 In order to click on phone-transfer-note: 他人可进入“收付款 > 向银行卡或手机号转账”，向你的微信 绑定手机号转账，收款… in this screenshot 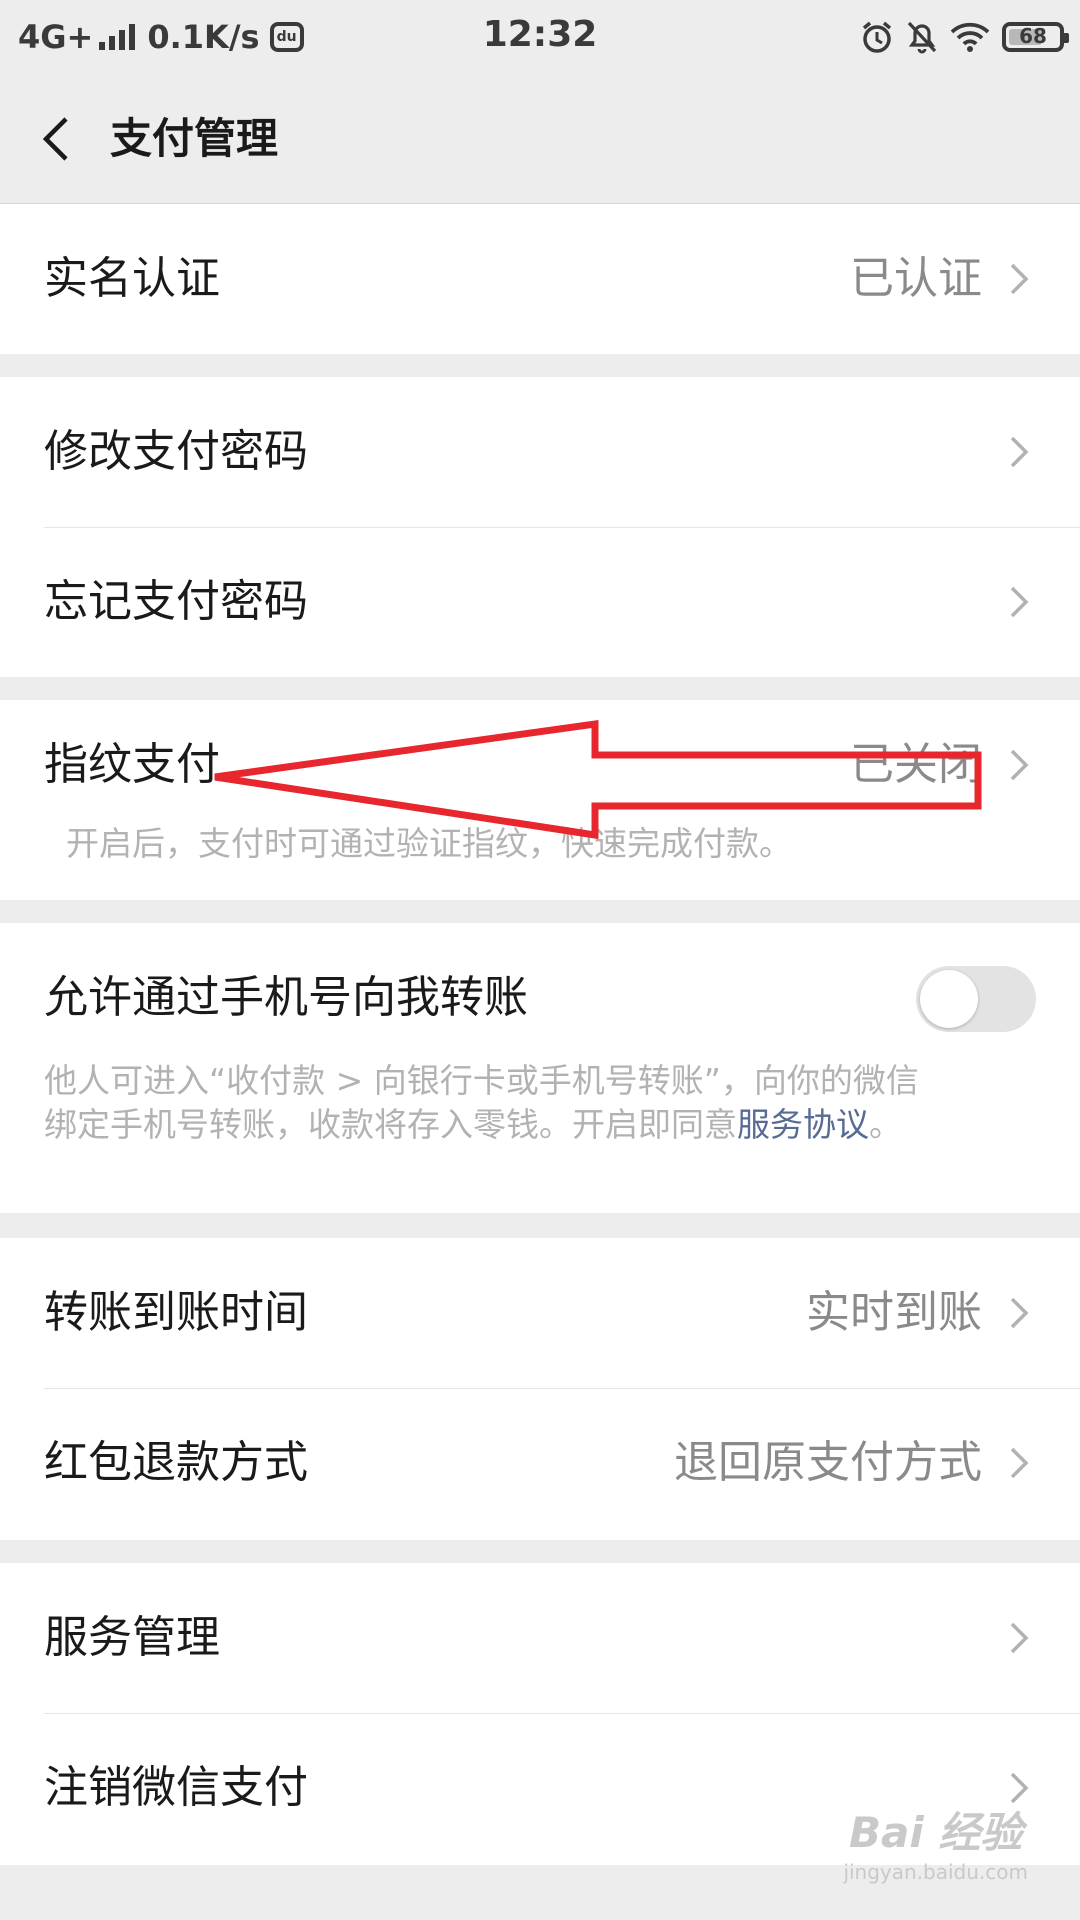, I will do `click(481, 1103)`.